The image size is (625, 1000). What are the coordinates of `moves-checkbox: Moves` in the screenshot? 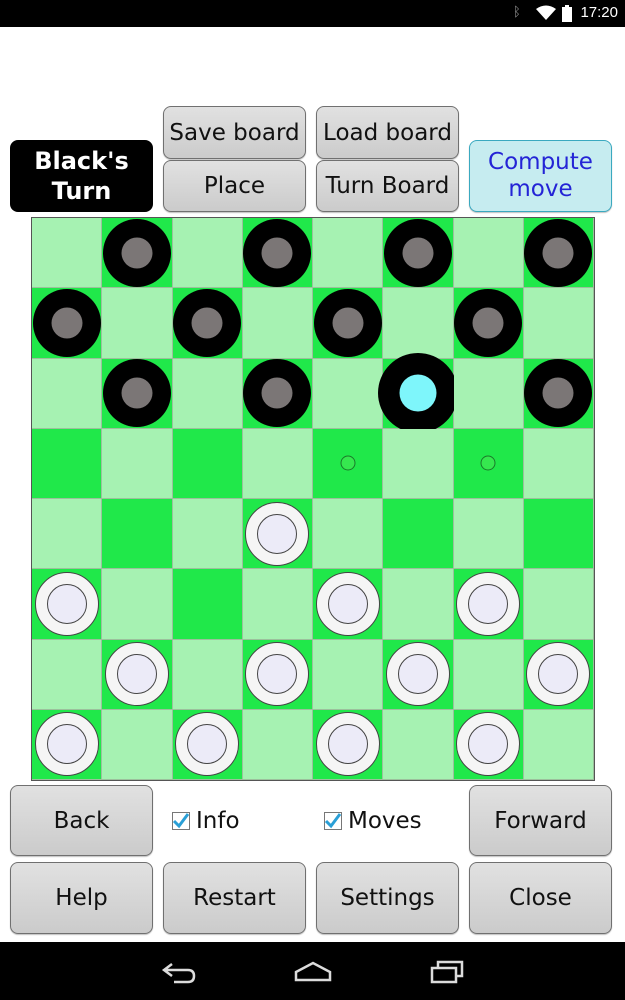 It's located at (373, 821).